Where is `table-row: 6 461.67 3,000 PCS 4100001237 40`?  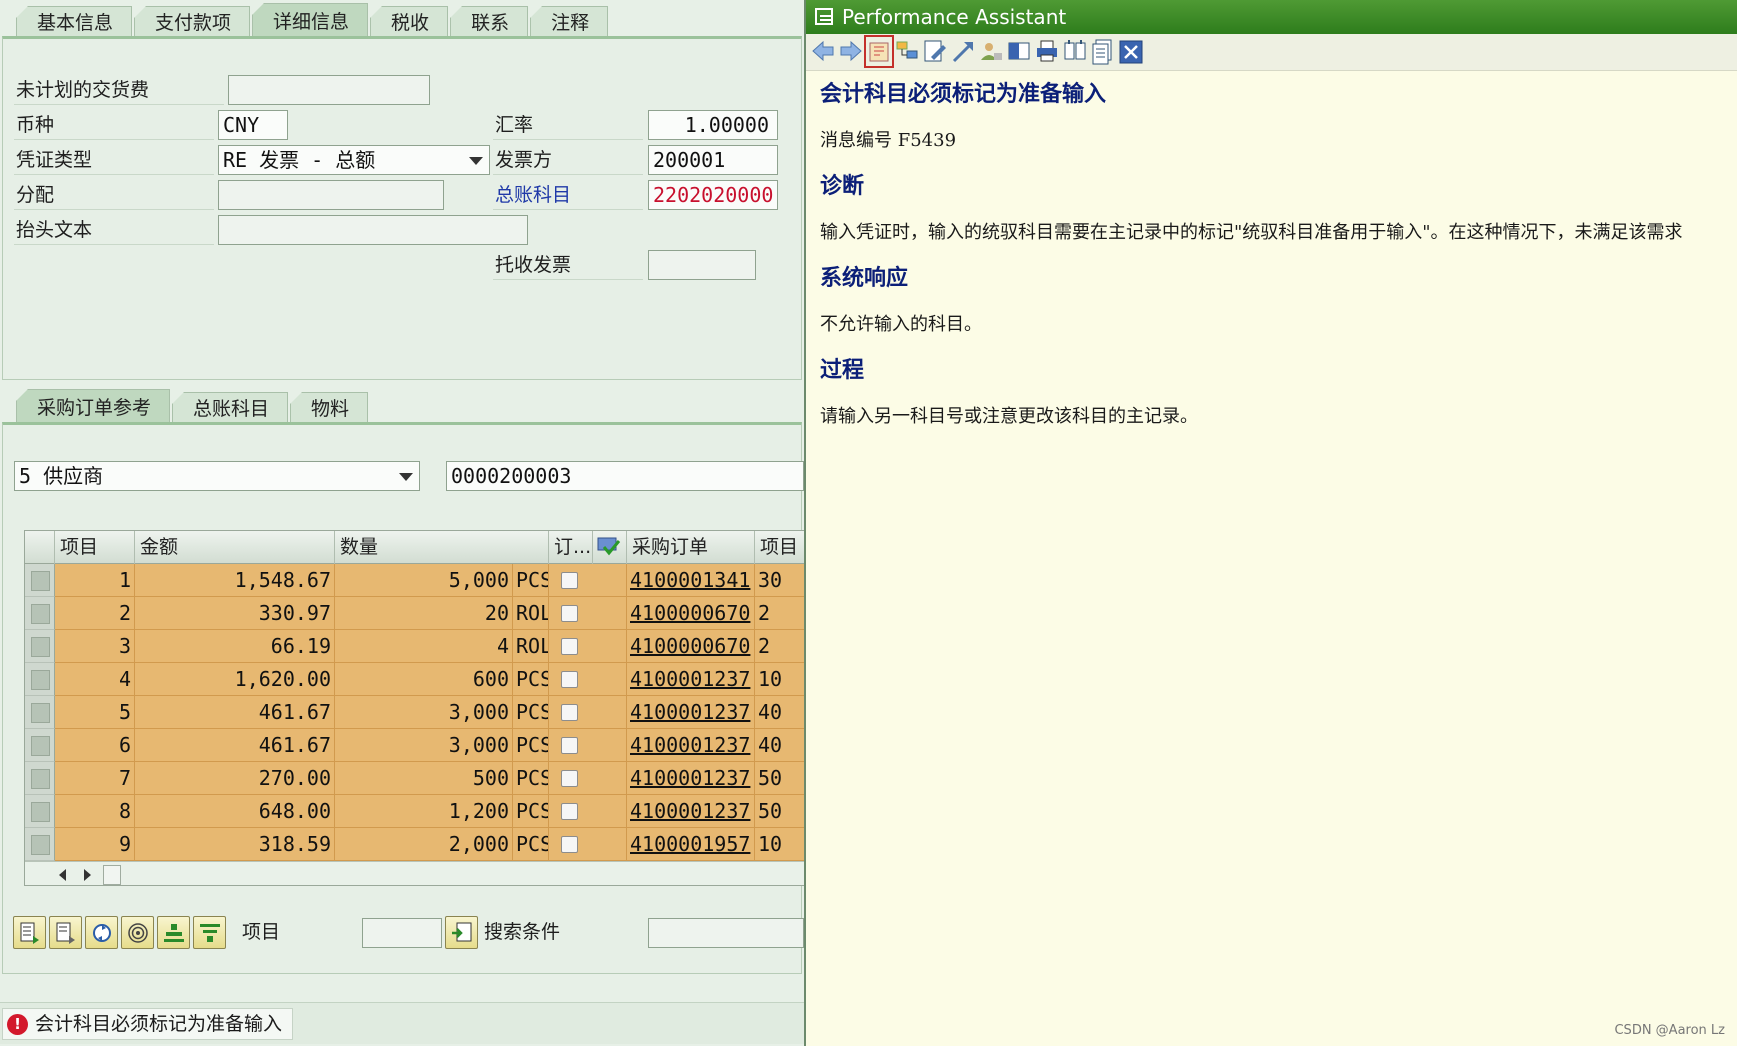
table-row: 6 461.67 3,000 PCS 4100001237 40 is located at coordinates (414, 745).